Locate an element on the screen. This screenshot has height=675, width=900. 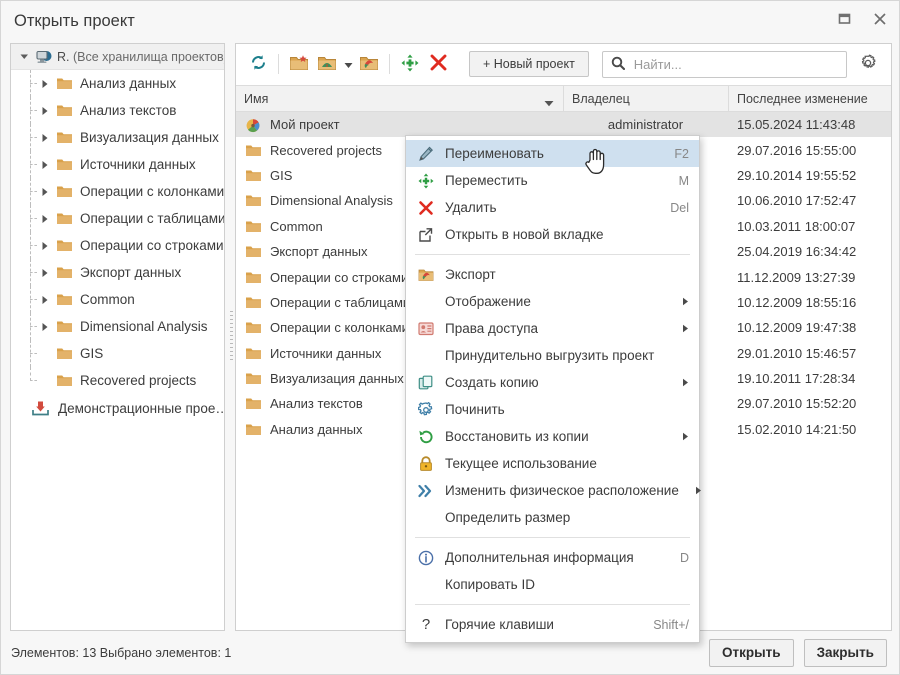
menu-item-3: Открыть в новой вкладке is located at coordinates (552, 234).